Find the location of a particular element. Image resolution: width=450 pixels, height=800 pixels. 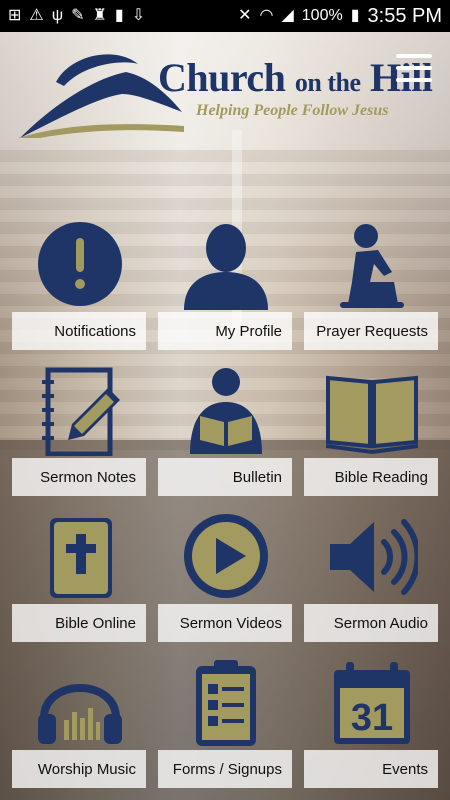

exclamation-circle-icon is located at coordinates (80, 264).